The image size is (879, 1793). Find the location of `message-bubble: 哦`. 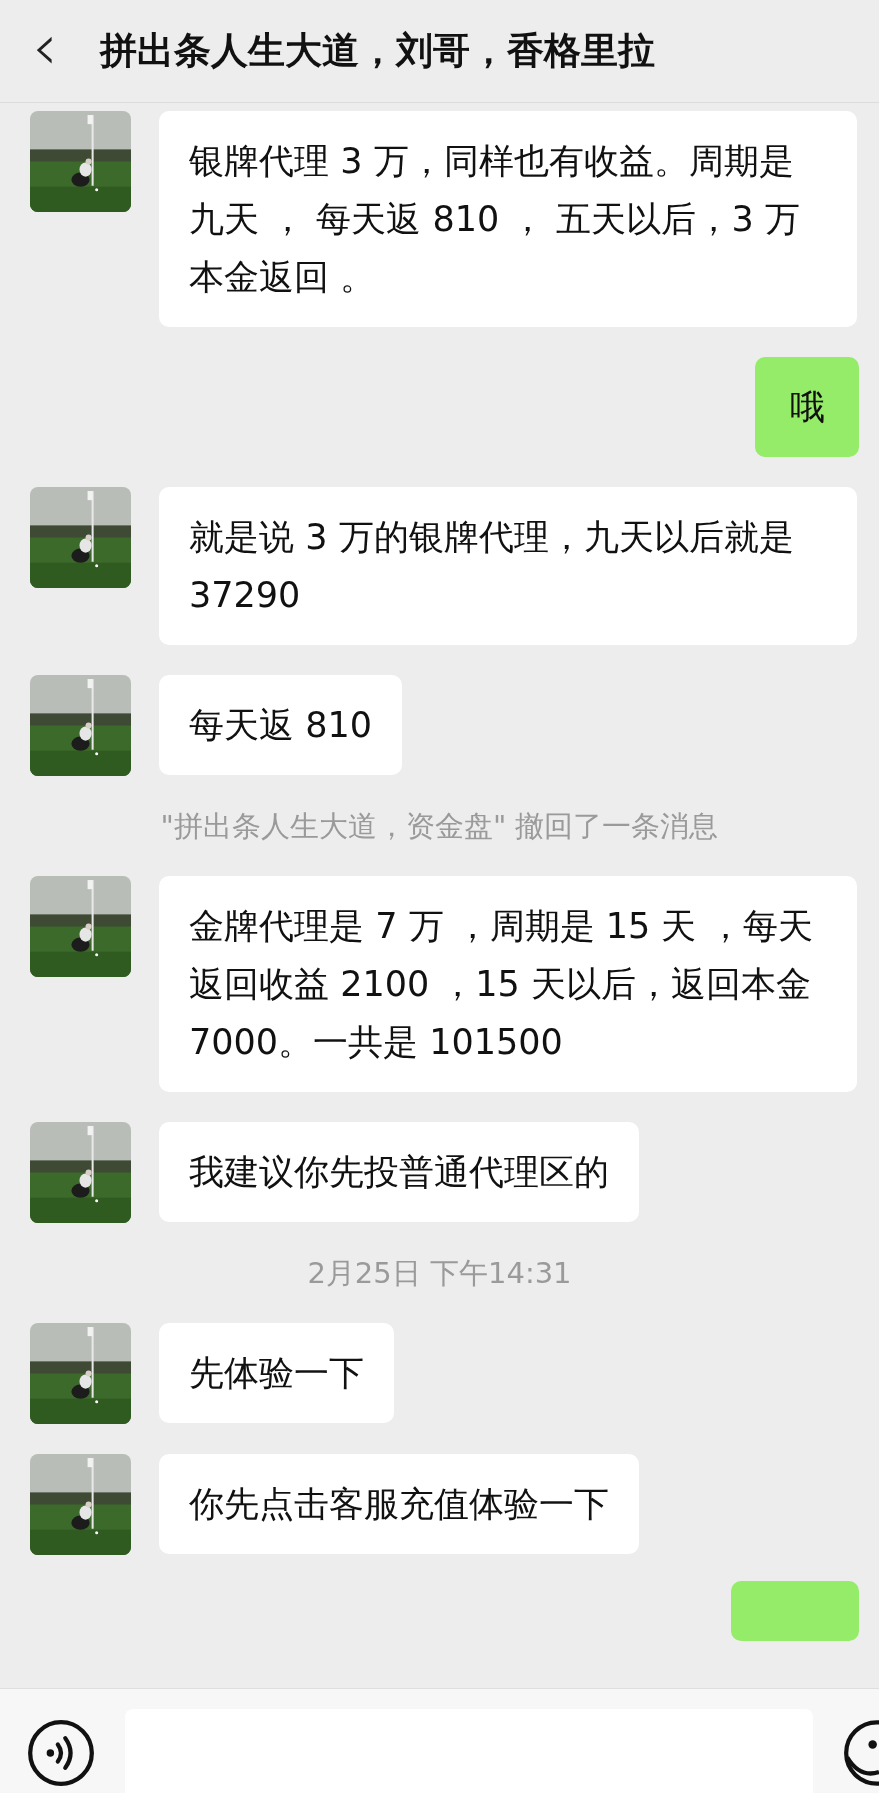

message-bubble: 哦 is located at coordinates (807, 407).